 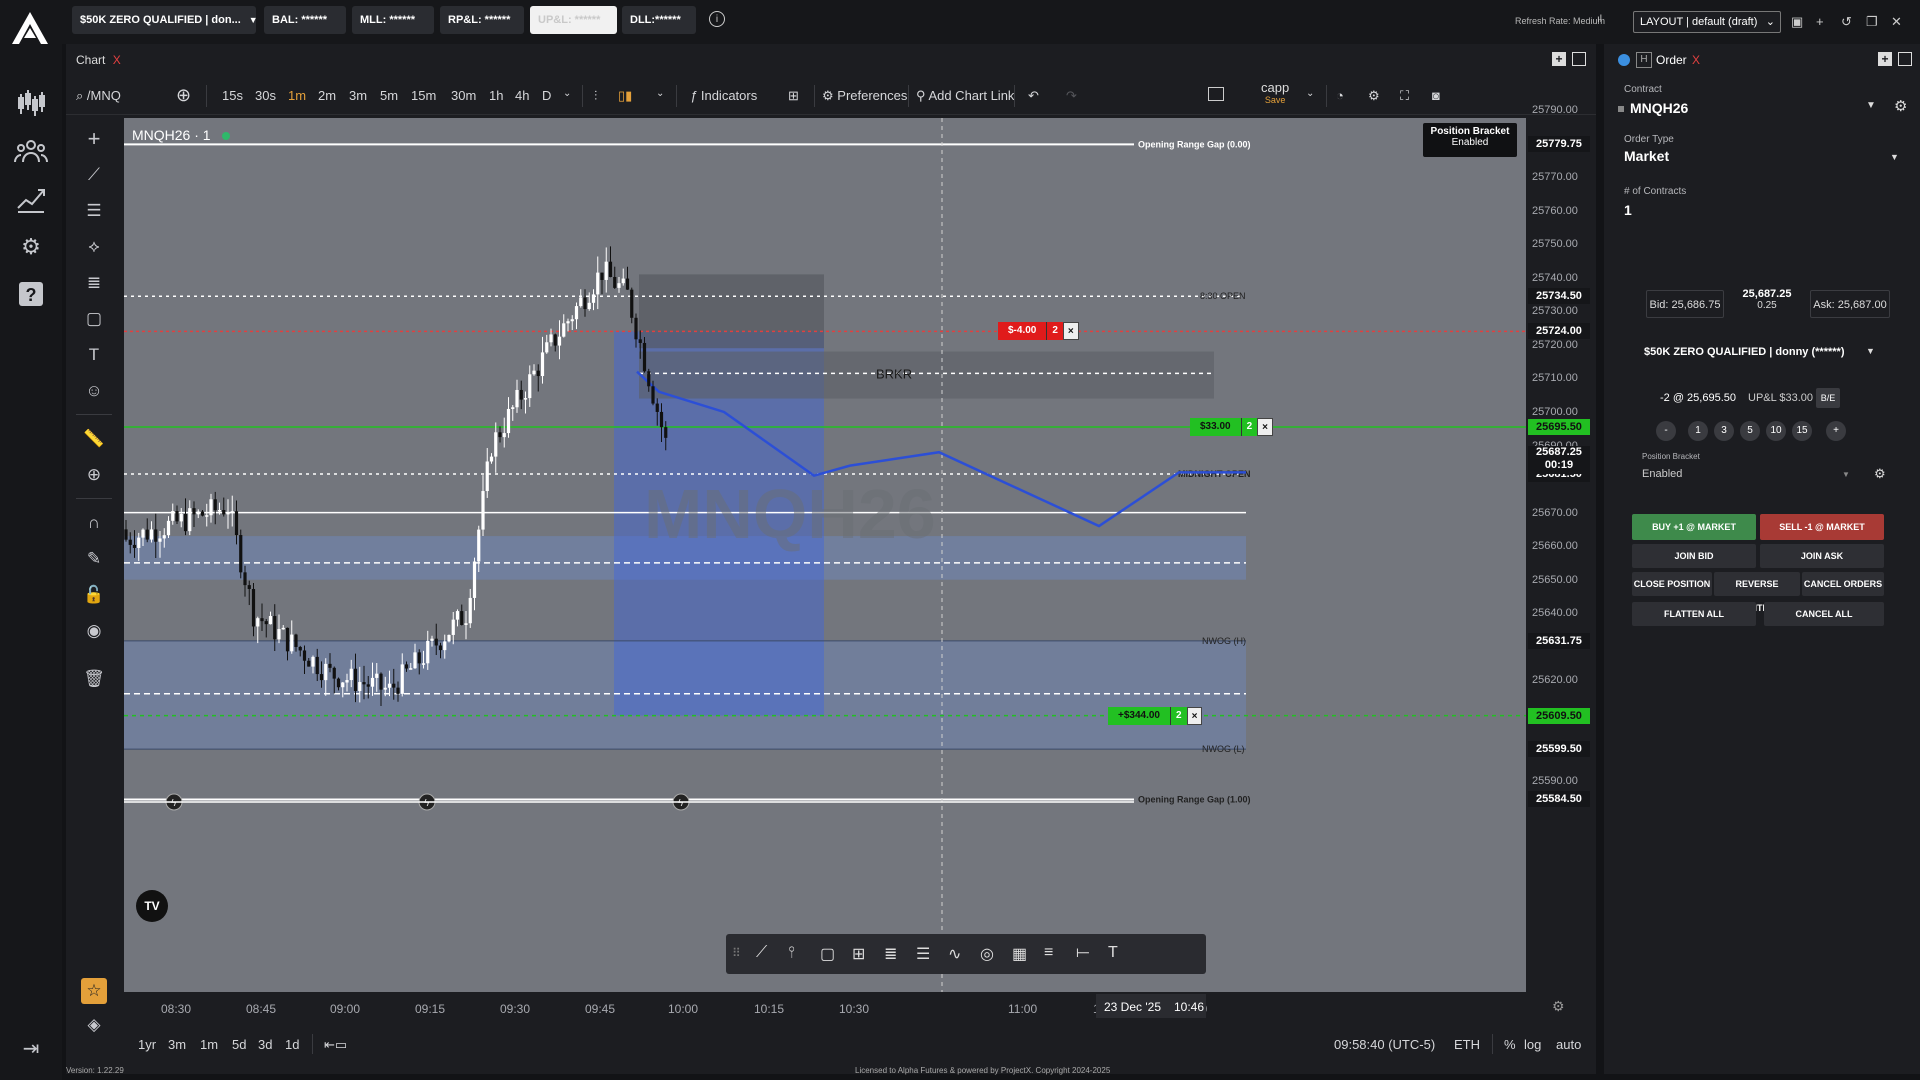 What do you see at coordinates (1216, 94) in the screenshot?
I see `fullscreen-box-icon` at bounding box center [1216, 94].